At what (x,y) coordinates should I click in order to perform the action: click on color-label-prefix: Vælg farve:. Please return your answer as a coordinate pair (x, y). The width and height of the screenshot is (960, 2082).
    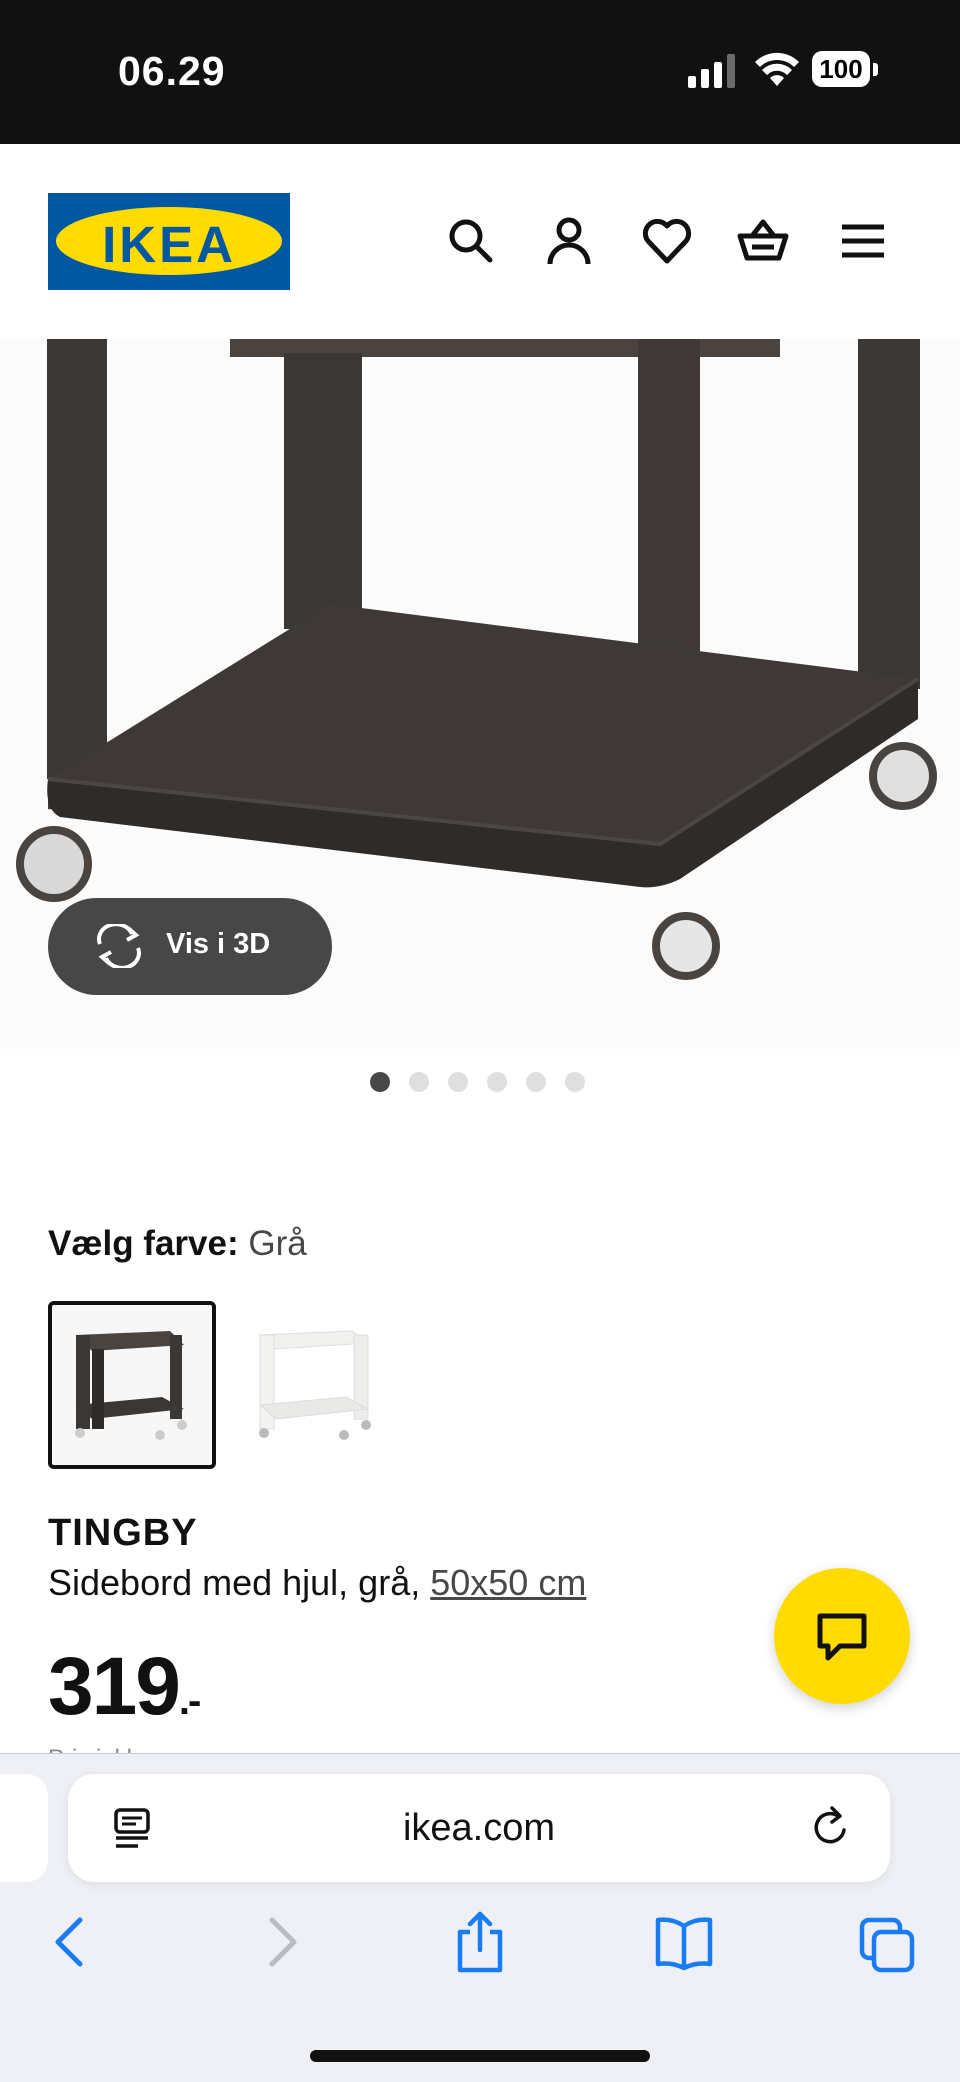
    Looking at the image, I should click on (143, 1243).